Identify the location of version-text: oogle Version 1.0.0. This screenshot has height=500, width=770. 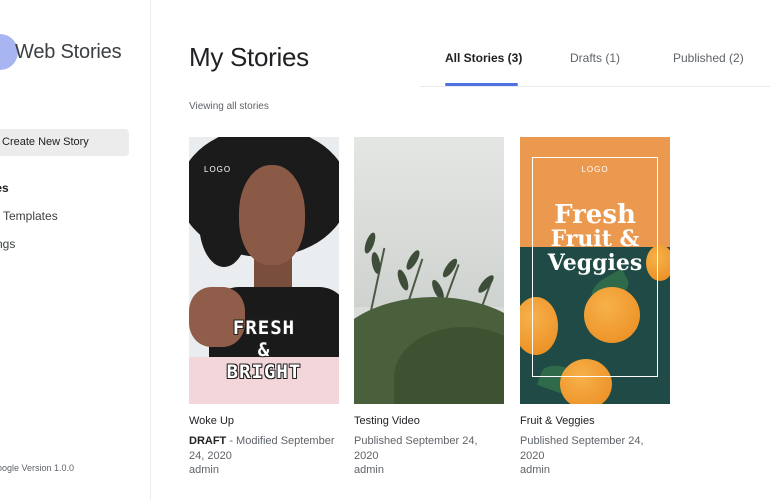
(37, 468).